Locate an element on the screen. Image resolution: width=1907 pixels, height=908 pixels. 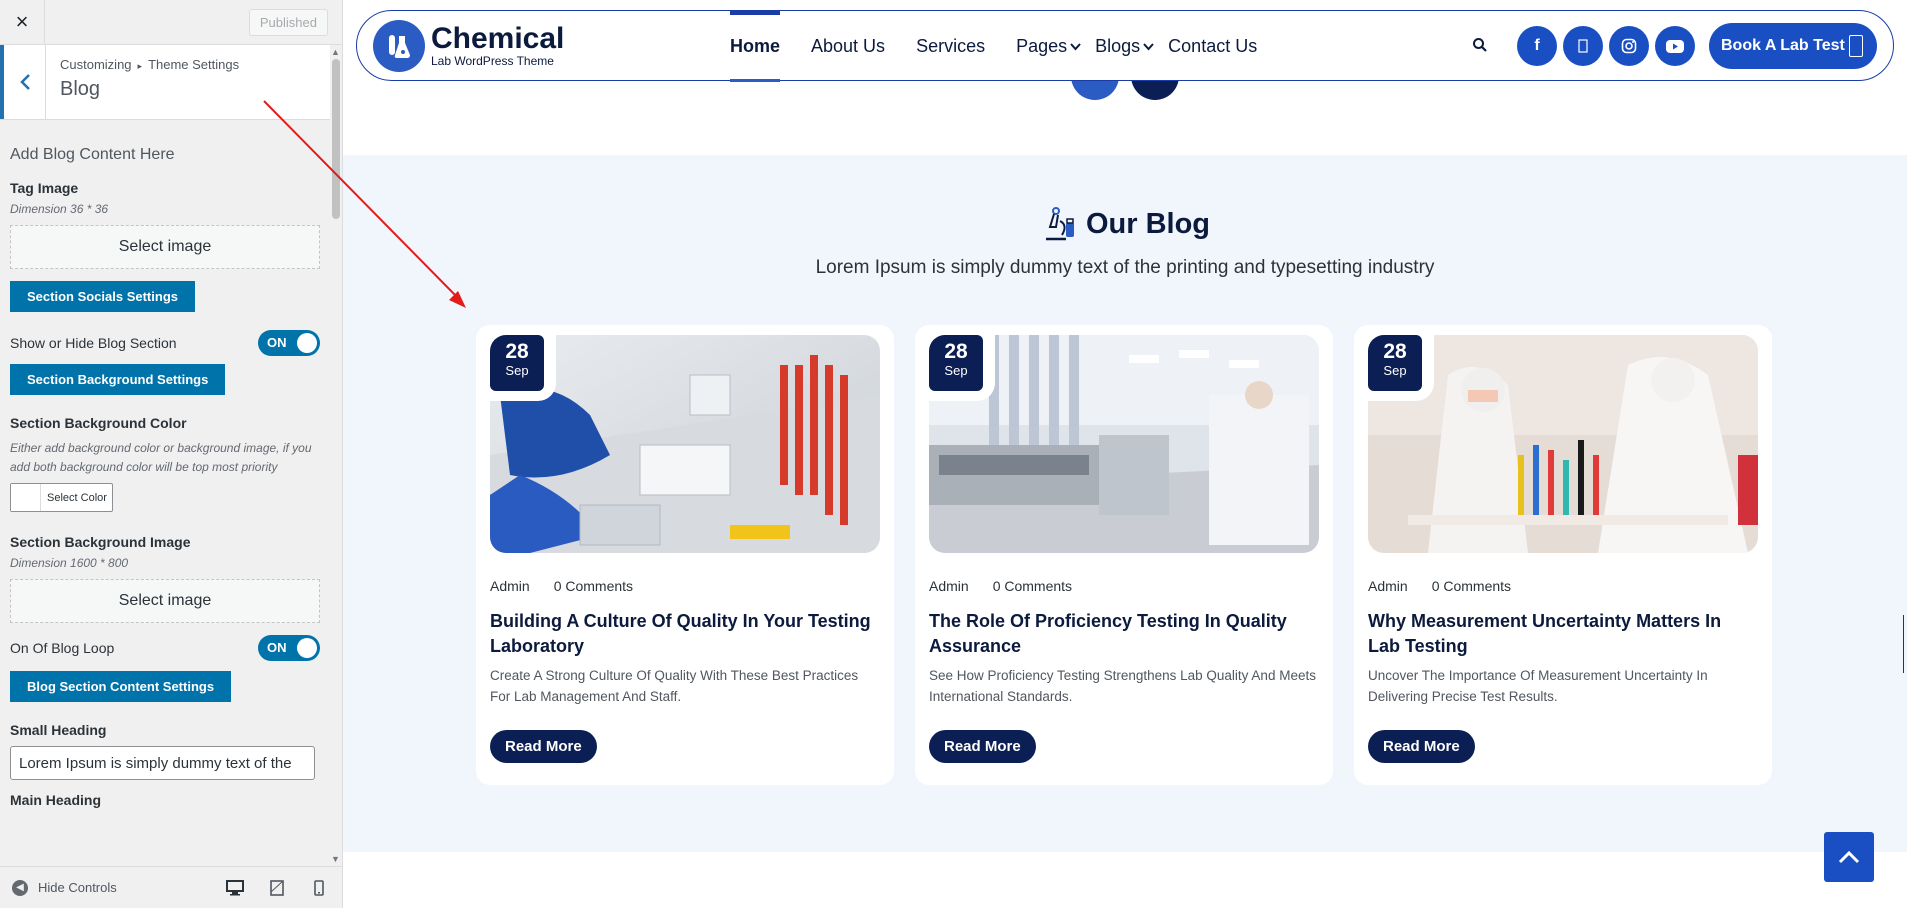
tag-image-select-button: Select image is located at coordinates (165, 247).